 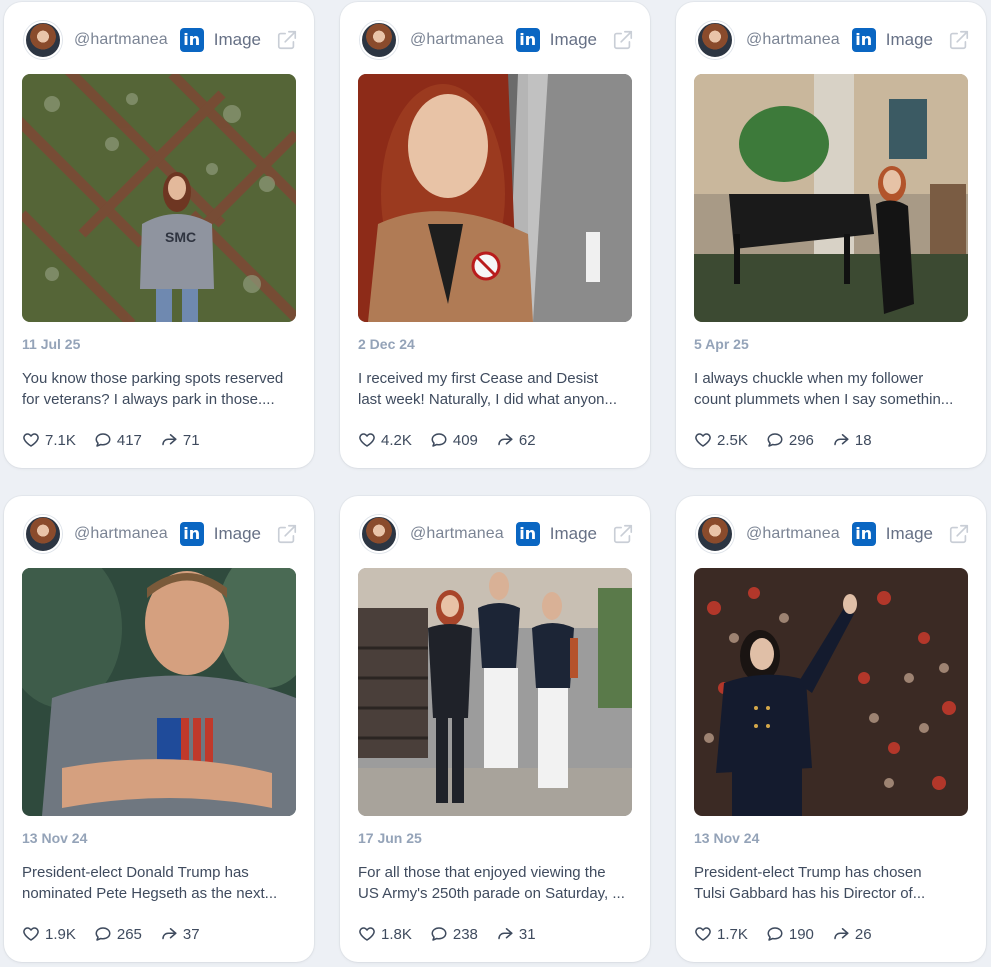 I want to click on shares-count: 31, so click(x=527, y=934).